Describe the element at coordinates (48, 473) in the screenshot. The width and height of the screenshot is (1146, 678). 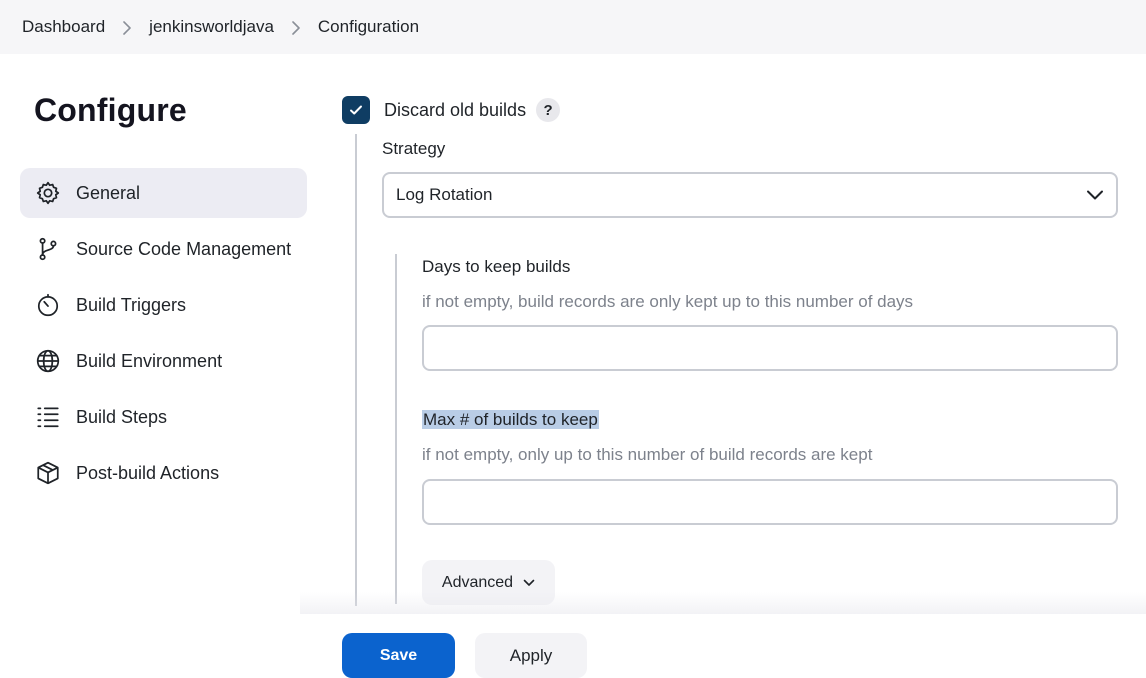
I see `package-icon` at that location.